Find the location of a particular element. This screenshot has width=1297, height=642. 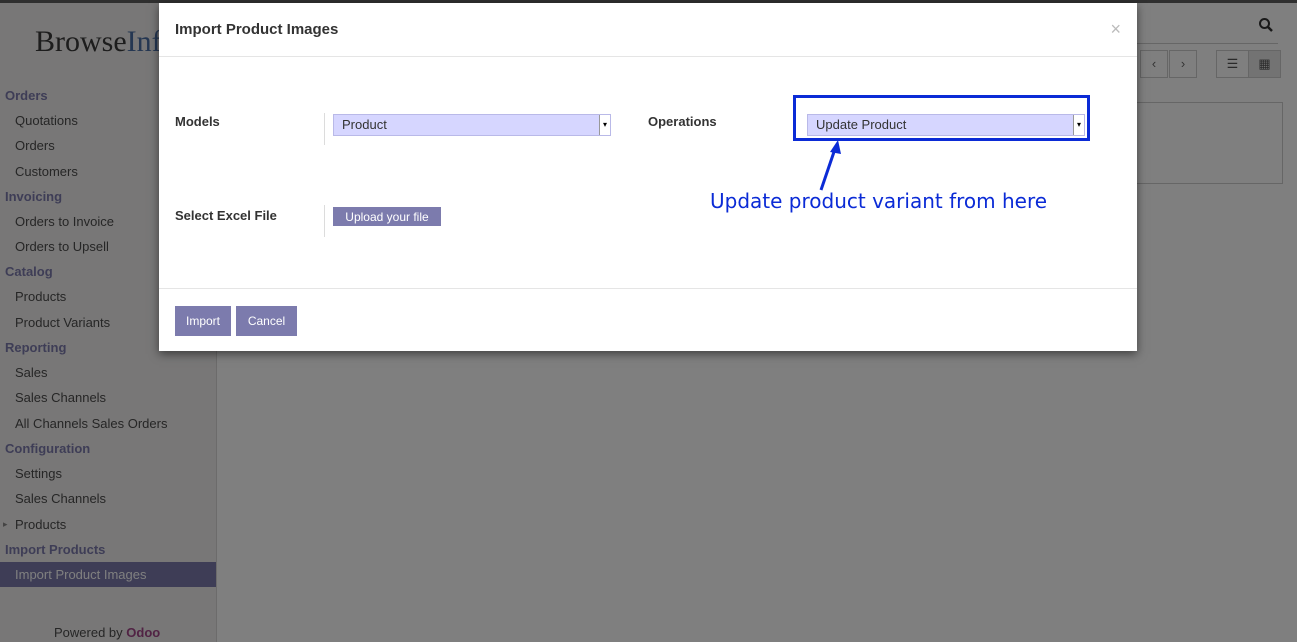

file-separator is located at coordinates (324, 221).